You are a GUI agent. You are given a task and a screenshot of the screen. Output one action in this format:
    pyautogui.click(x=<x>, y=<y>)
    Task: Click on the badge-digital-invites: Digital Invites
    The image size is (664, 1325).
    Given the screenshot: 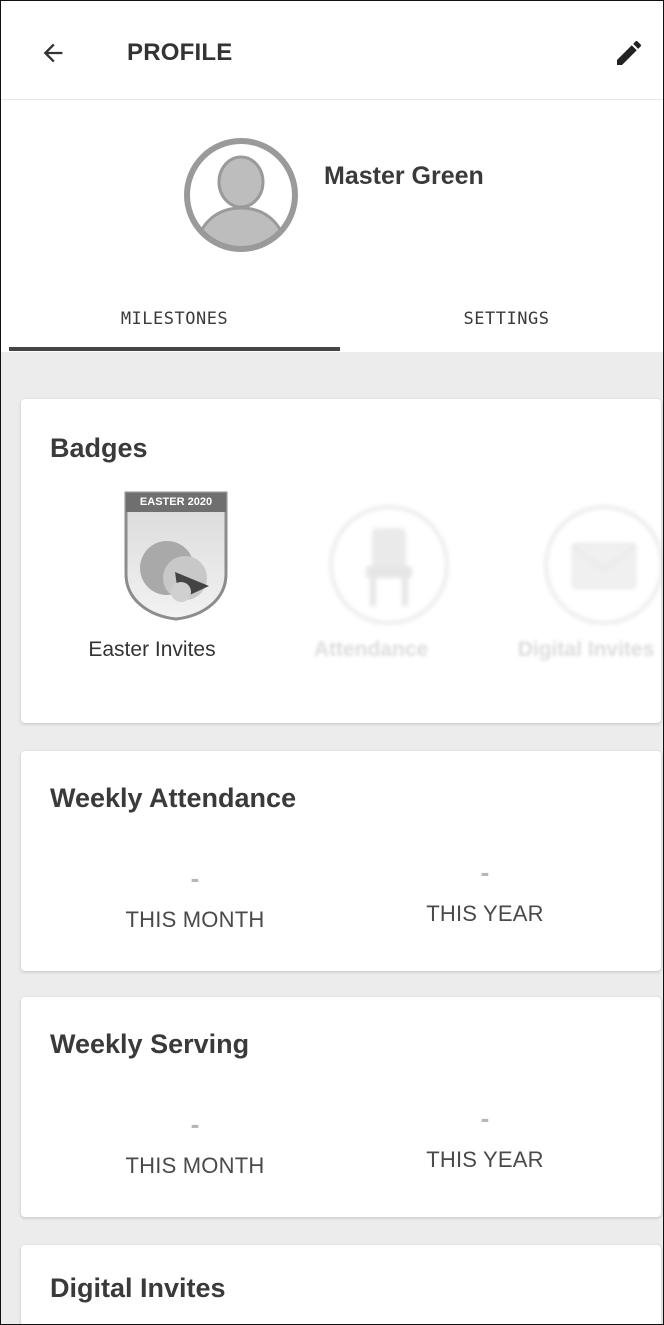 What is the action you would take?
    pyautogui.click(x=574, y=575)
    